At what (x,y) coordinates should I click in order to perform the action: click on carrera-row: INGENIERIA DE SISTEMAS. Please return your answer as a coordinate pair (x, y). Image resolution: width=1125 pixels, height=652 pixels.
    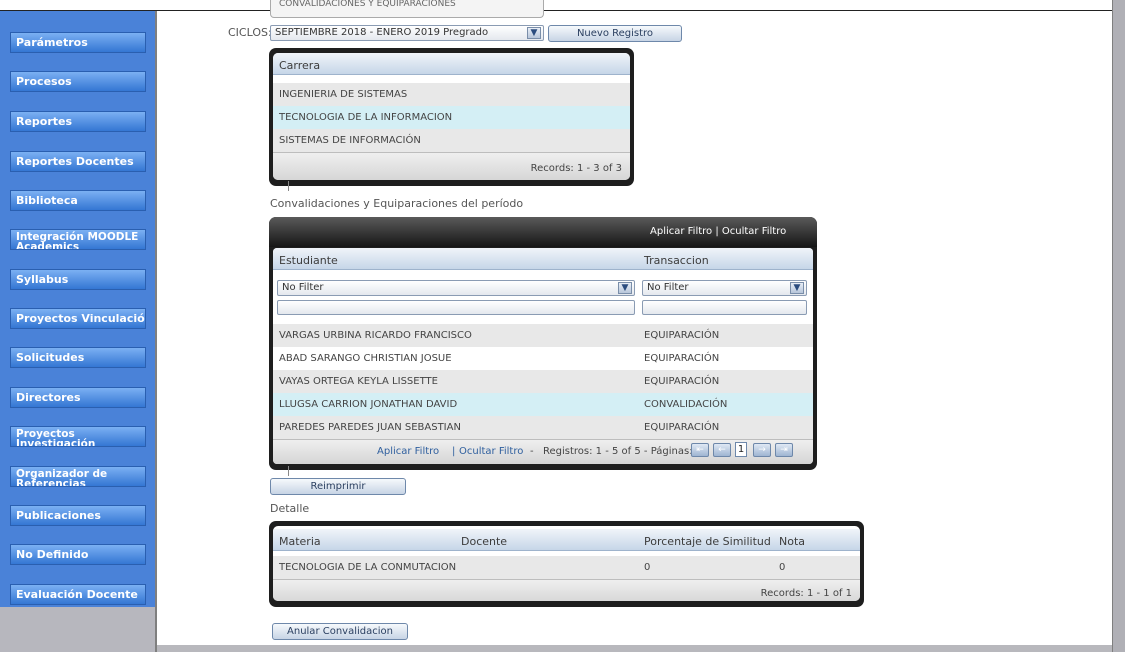
    Looking at the image, I should click on (451, 94).